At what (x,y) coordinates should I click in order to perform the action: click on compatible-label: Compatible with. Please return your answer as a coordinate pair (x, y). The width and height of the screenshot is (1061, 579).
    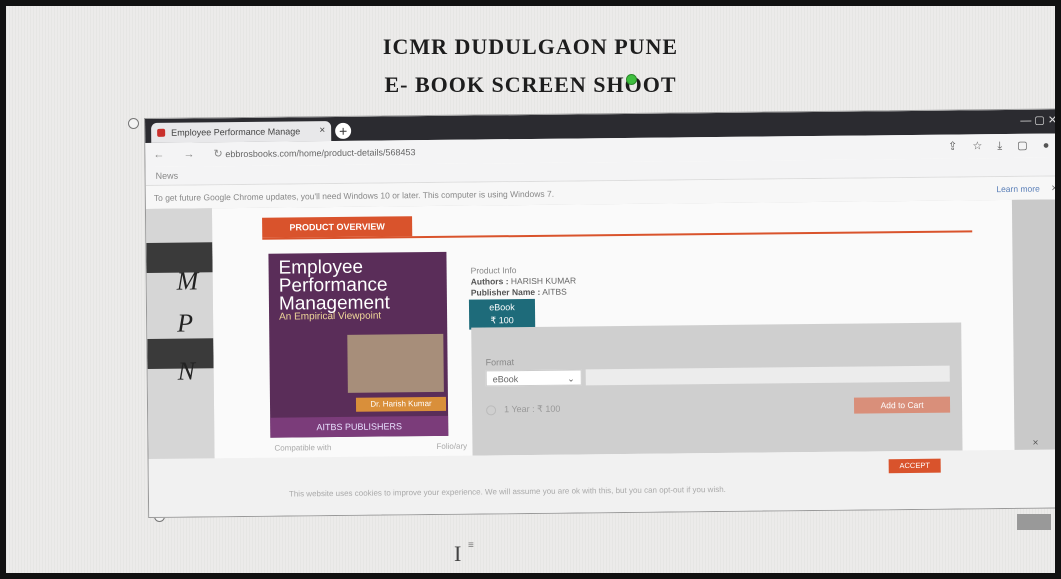
    Looking at the image, I should click on (303, 448).